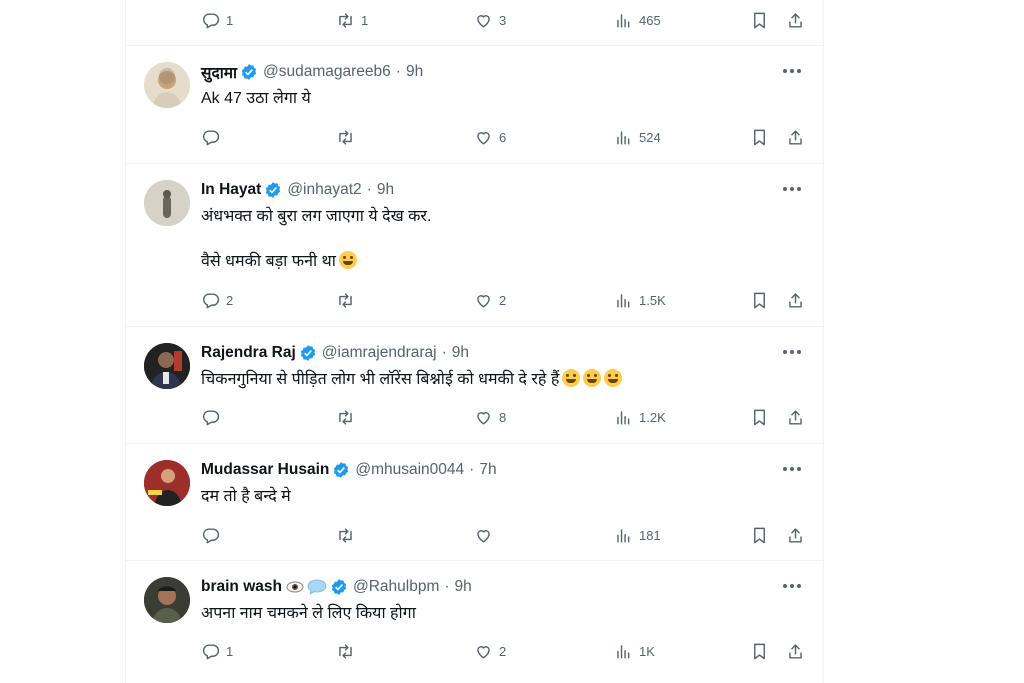 The height and width of the screenshot is (683, 1024). Describe the element at coordinates (231, 190) in the screenshot. I see `author-name: In Hayat` at that location.